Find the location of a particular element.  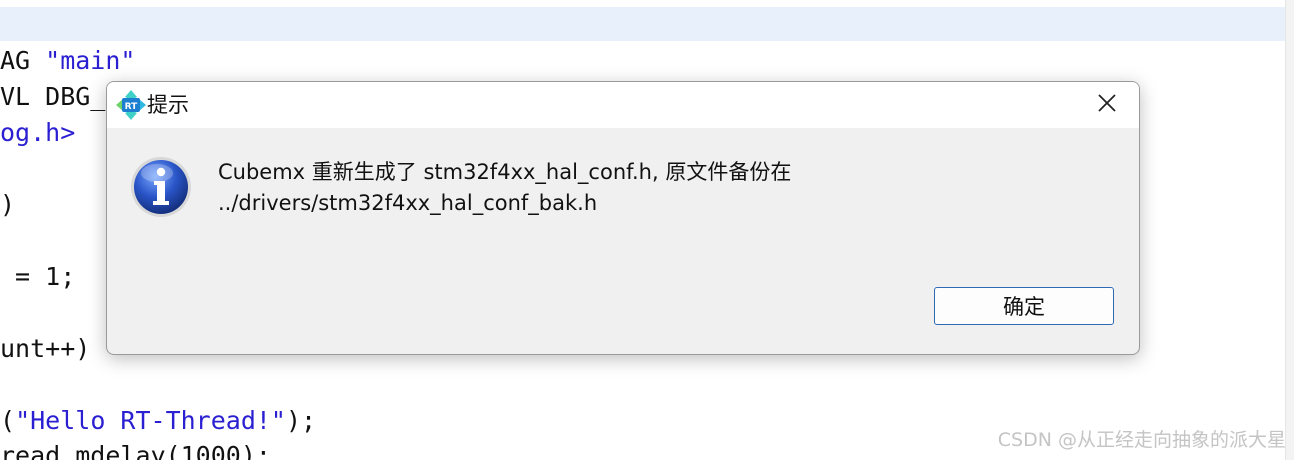

code-text: = 1; is located at coordinates (38, 276).